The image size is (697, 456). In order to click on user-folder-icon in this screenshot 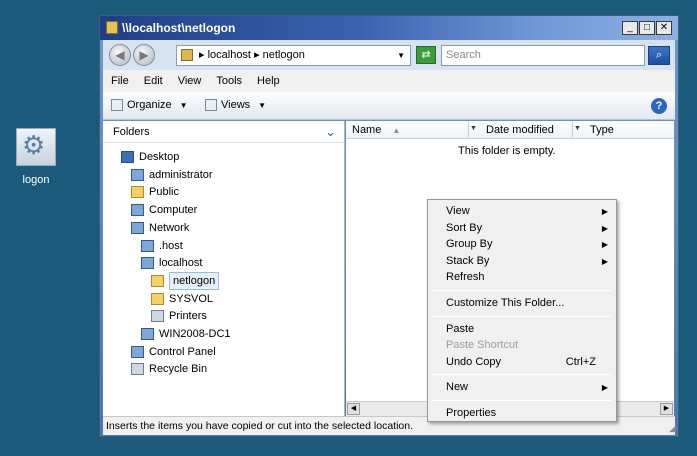, I will do `click(137, 174)`.